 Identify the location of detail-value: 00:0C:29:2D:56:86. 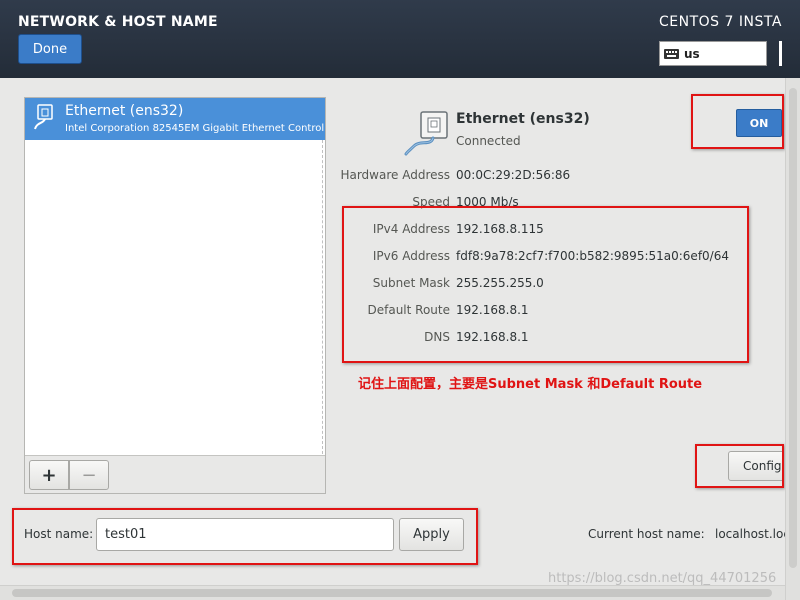
(513, 175).